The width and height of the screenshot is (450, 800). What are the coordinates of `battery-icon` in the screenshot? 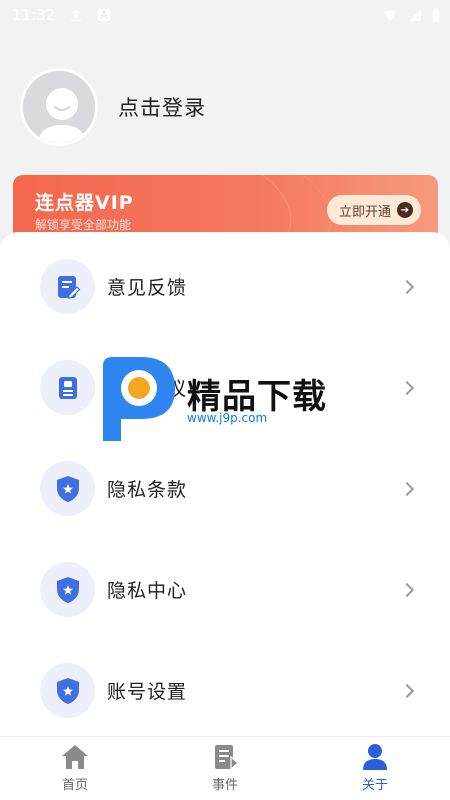 It's located at (436, 15).